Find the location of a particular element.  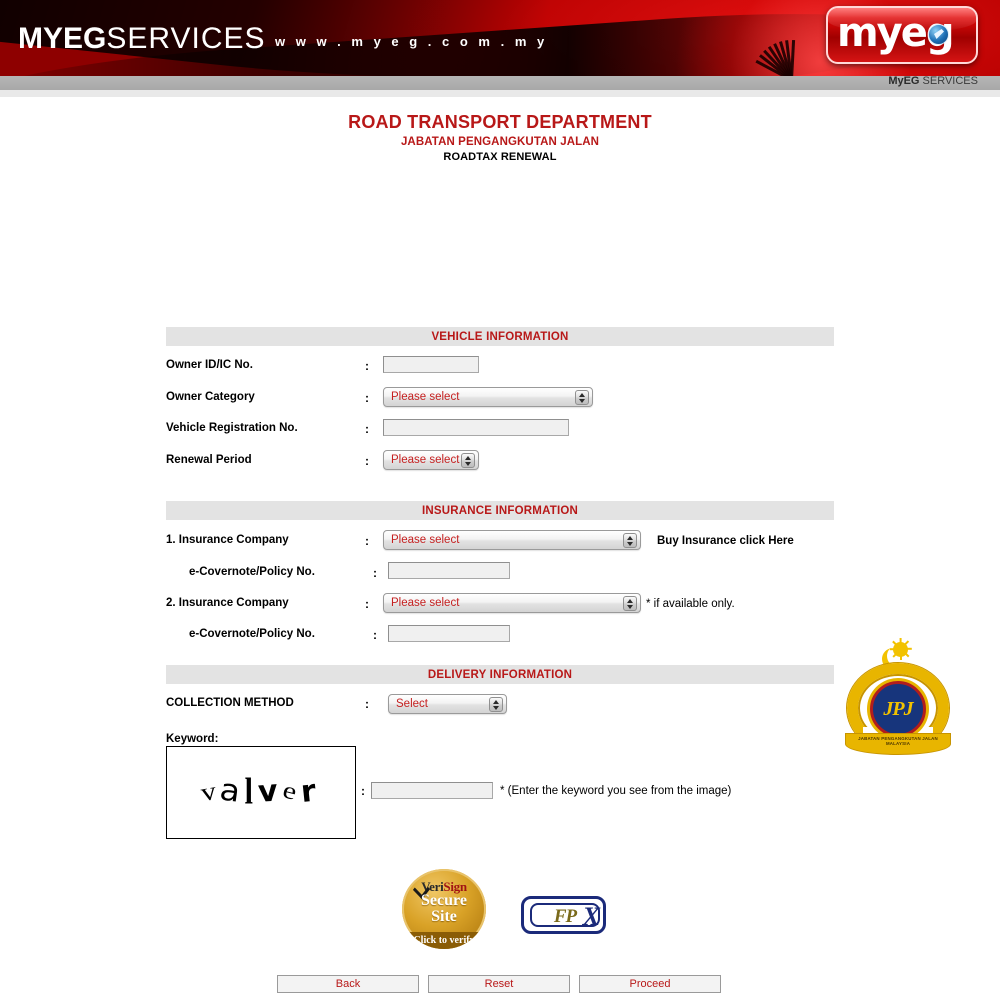

page-service-name: ROADTAX RENEWAL is located at coordinates (500, 157).